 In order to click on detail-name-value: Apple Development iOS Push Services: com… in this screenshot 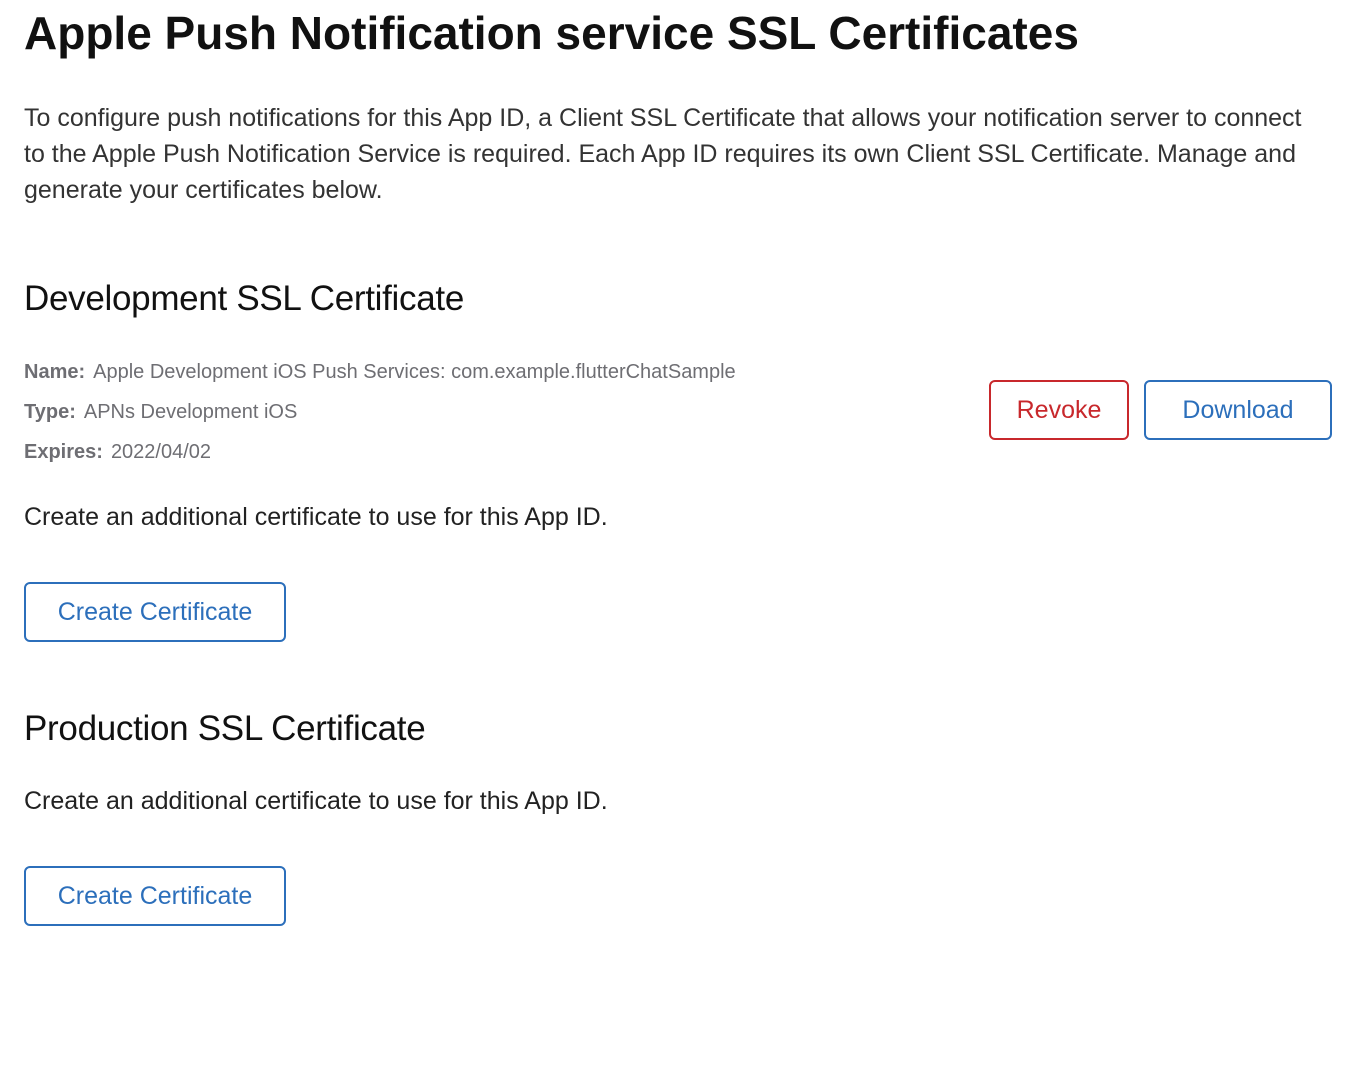, I will do `click(414, 372)`.